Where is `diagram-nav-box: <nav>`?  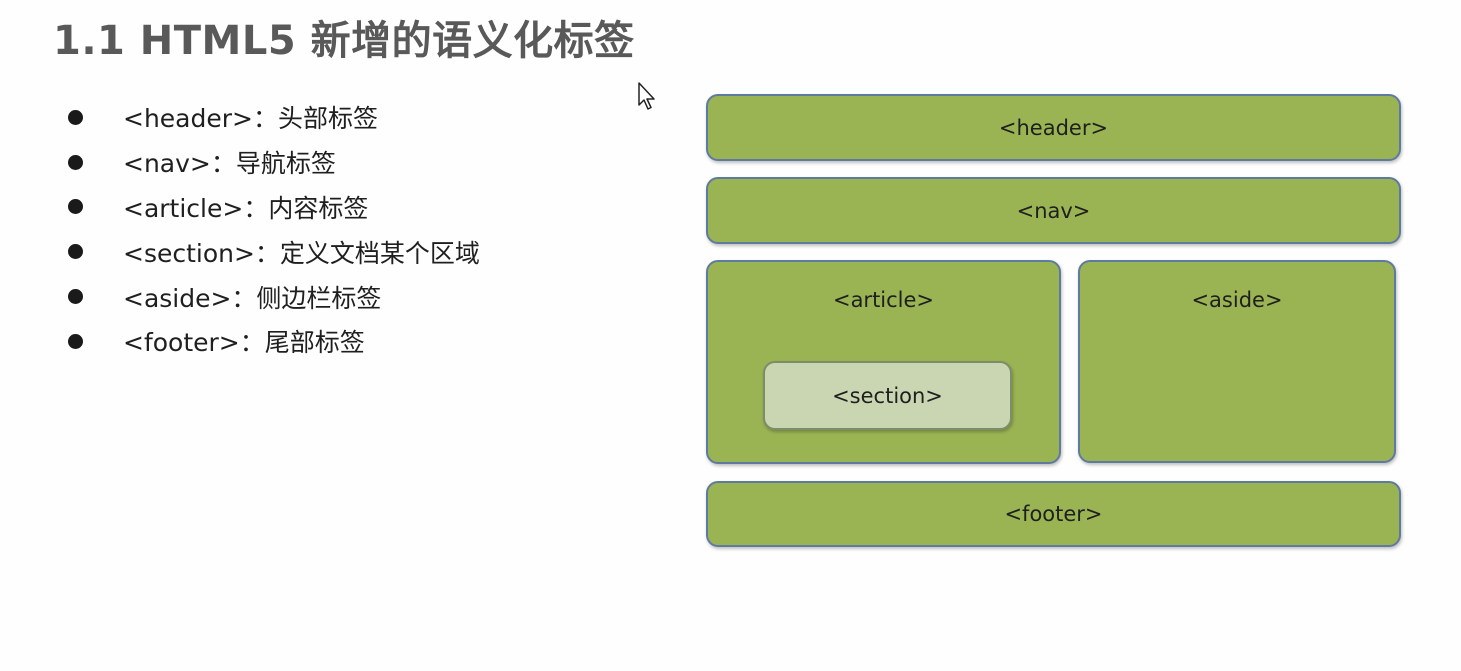 diagram-nav-box: <nav> is located at coordinates (1053, 210).